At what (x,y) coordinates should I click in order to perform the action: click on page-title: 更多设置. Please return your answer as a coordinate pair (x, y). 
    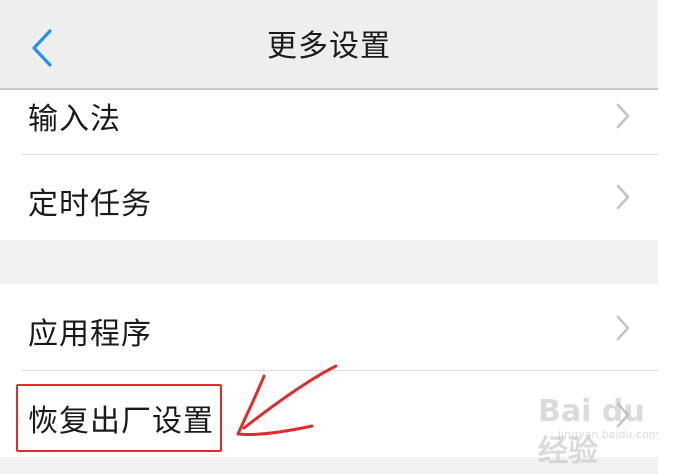
    Looking at the image, I should click on (329, 46).